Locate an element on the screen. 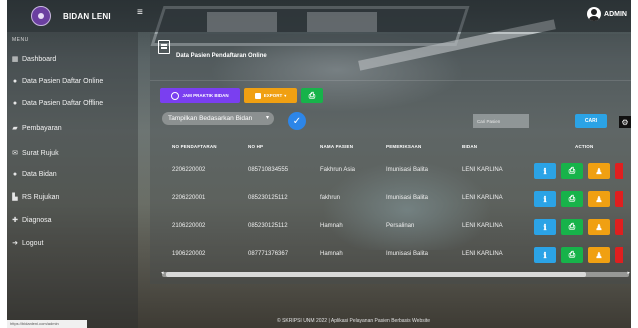  clock-icon is located at coordinates (175, 95).